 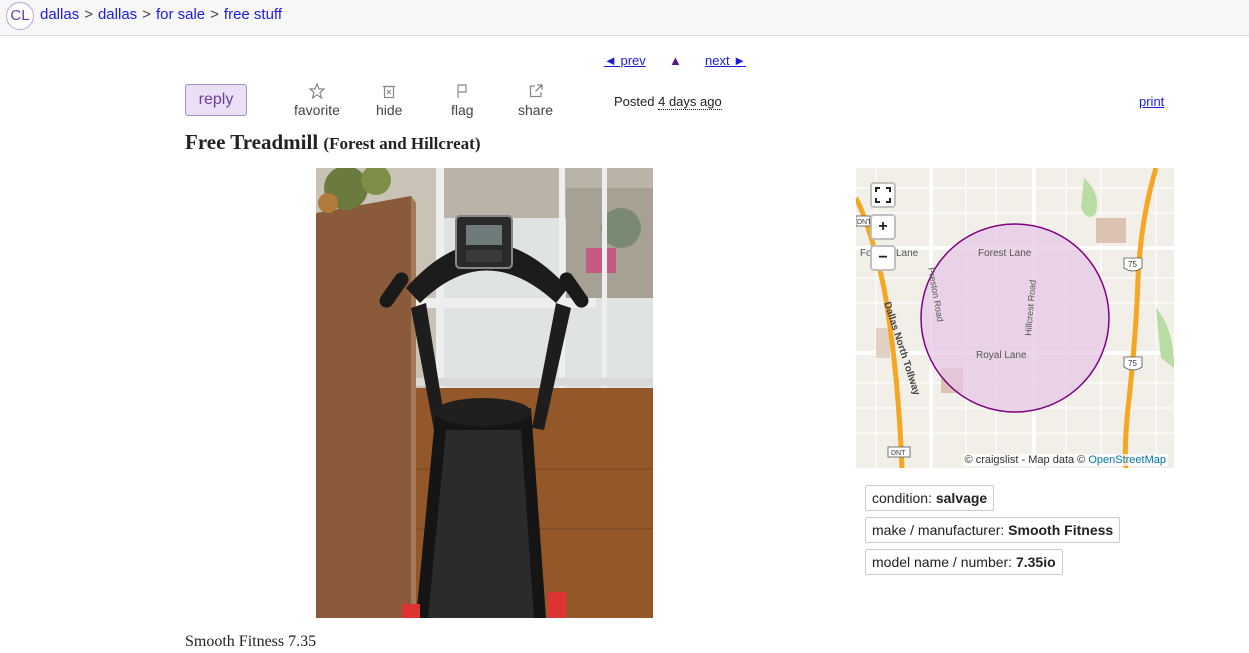 I want to click on flag-icon, so click(x=462, y=92).